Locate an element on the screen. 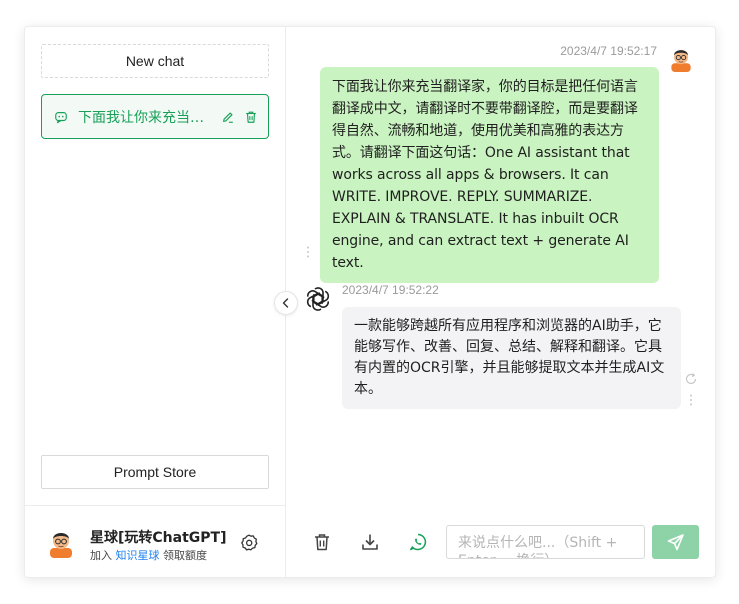  edit-icon is located at coordinates (228, 117).